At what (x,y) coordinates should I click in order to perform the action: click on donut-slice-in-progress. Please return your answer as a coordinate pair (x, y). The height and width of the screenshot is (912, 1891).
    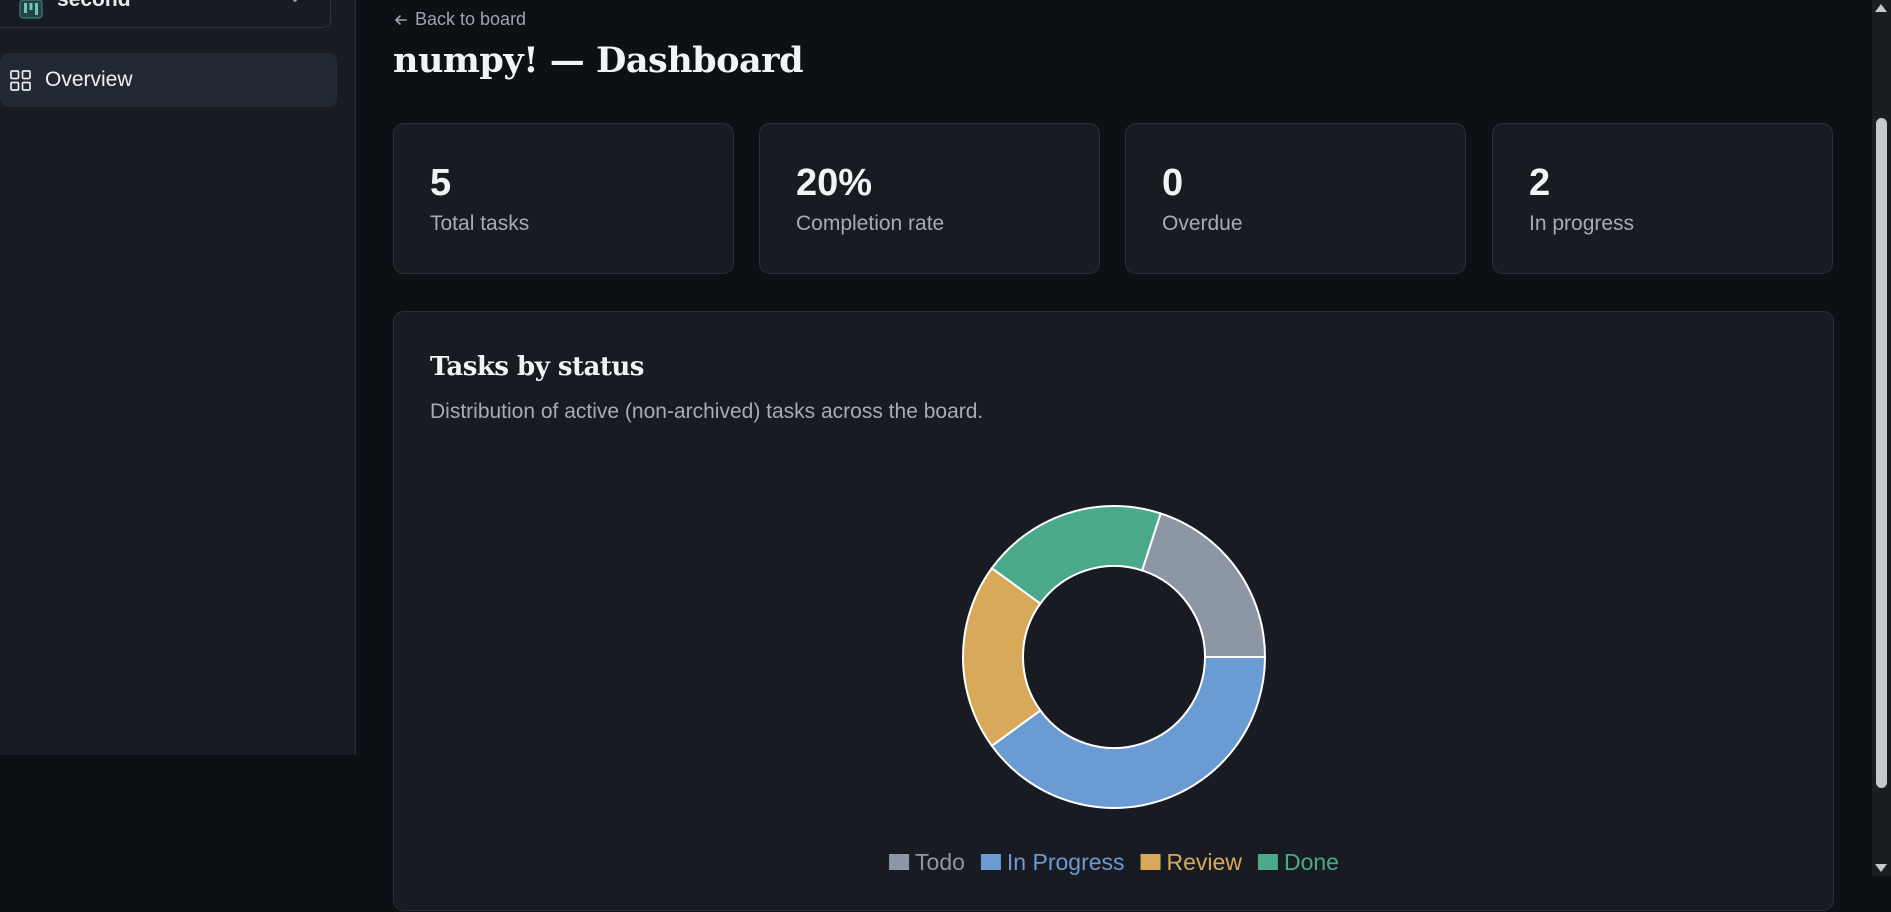
    Looking at the image, I should click on (1128, 732).